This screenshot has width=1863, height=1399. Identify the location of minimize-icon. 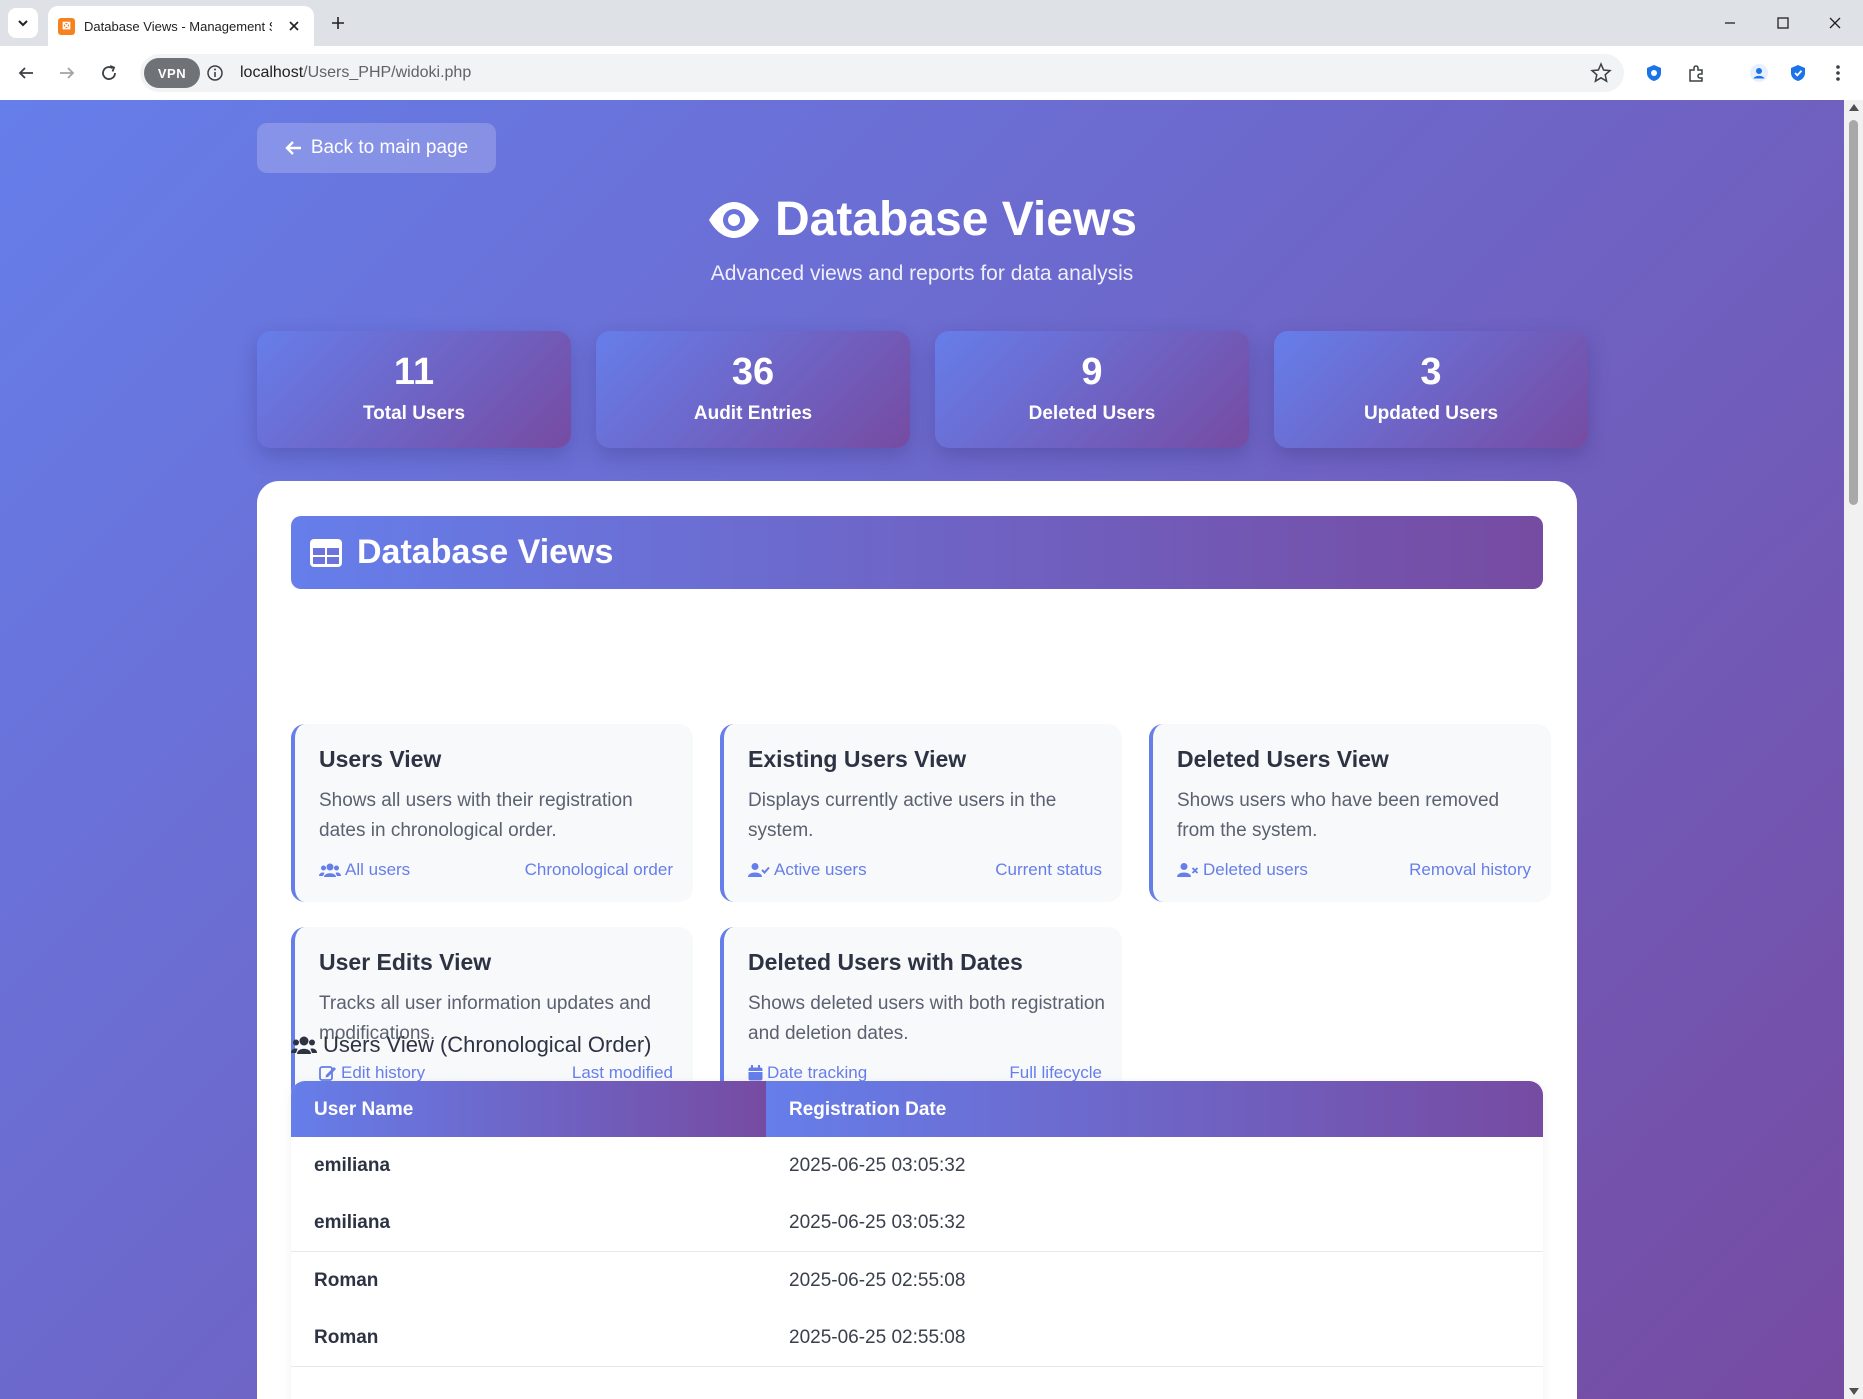
(1730, 23).